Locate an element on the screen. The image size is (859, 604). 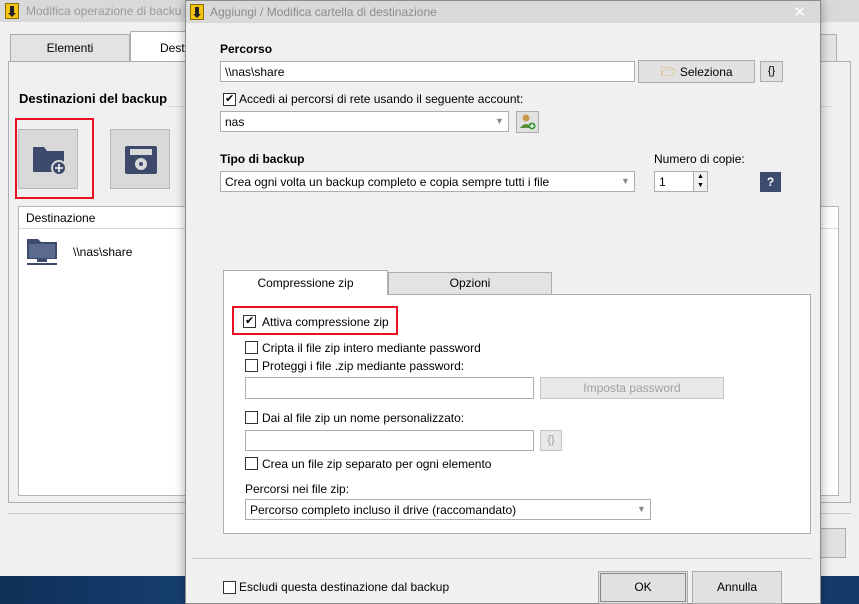
disk-icon is located at coordinates (141, 160).